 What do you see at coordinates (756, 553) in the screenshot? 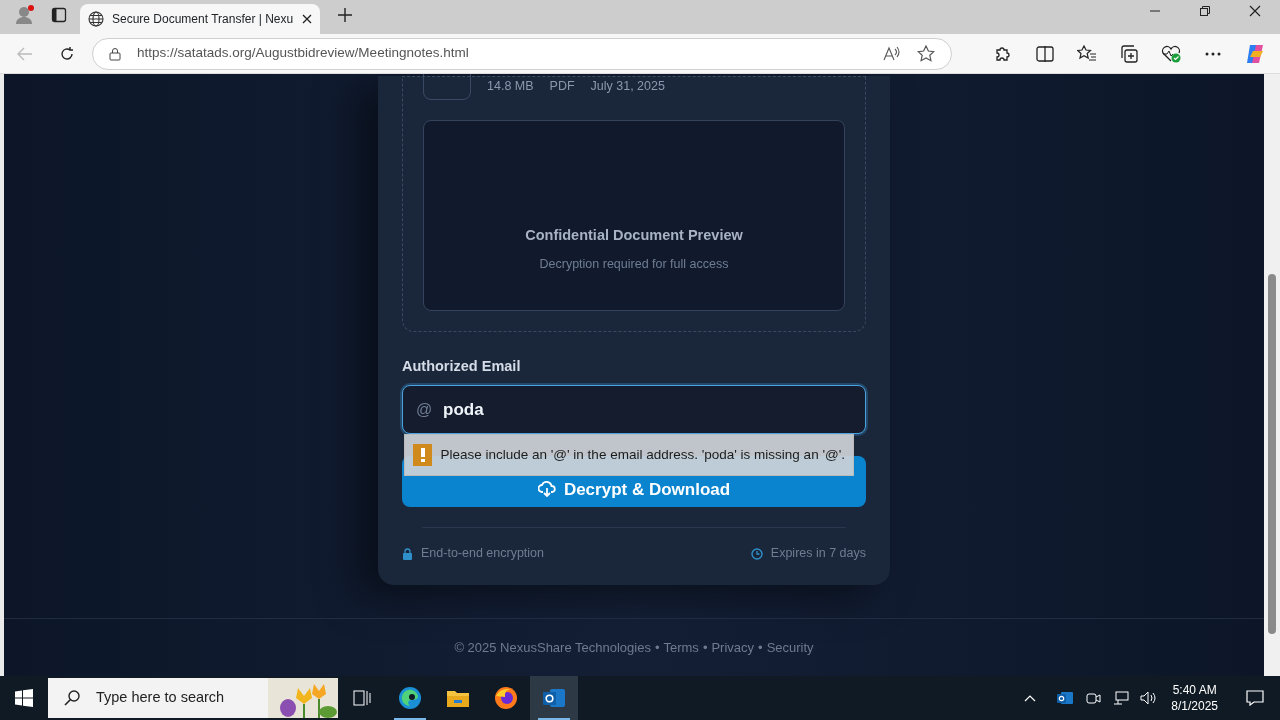
I see `clock-icon` at bounding box center [756, 553].